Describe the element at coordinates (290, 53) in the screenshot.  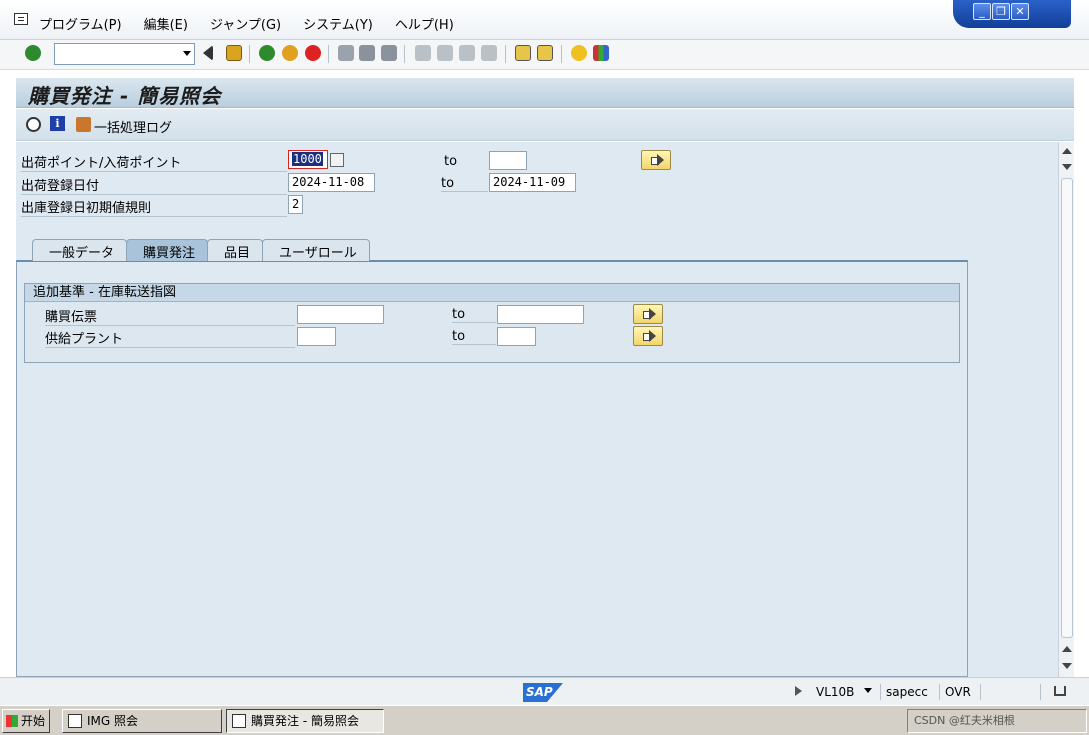
I see `exit-icon` at that location.